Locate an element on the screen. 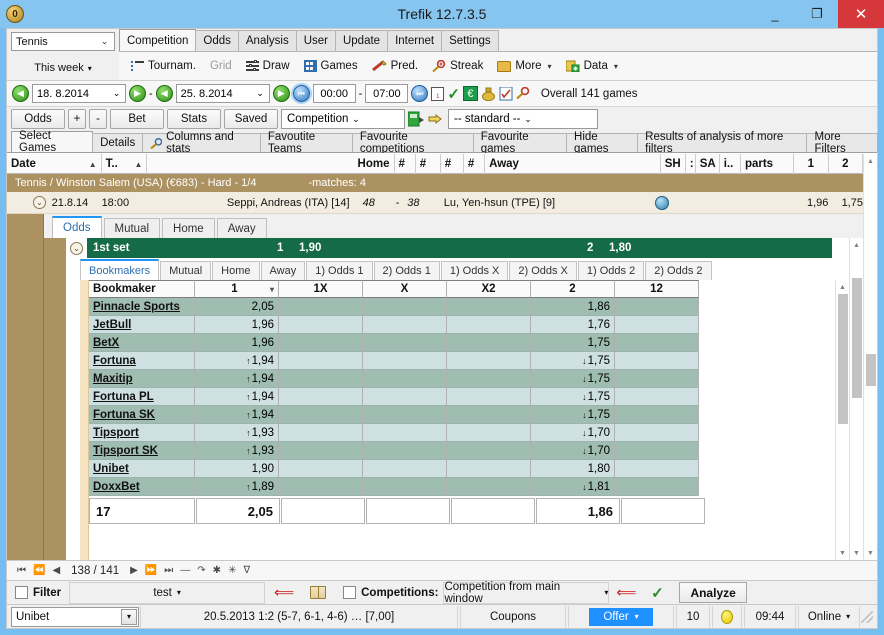 The width and height of the screenshot is (884, 635). checklist-icon is located at coordinates (506, 93).